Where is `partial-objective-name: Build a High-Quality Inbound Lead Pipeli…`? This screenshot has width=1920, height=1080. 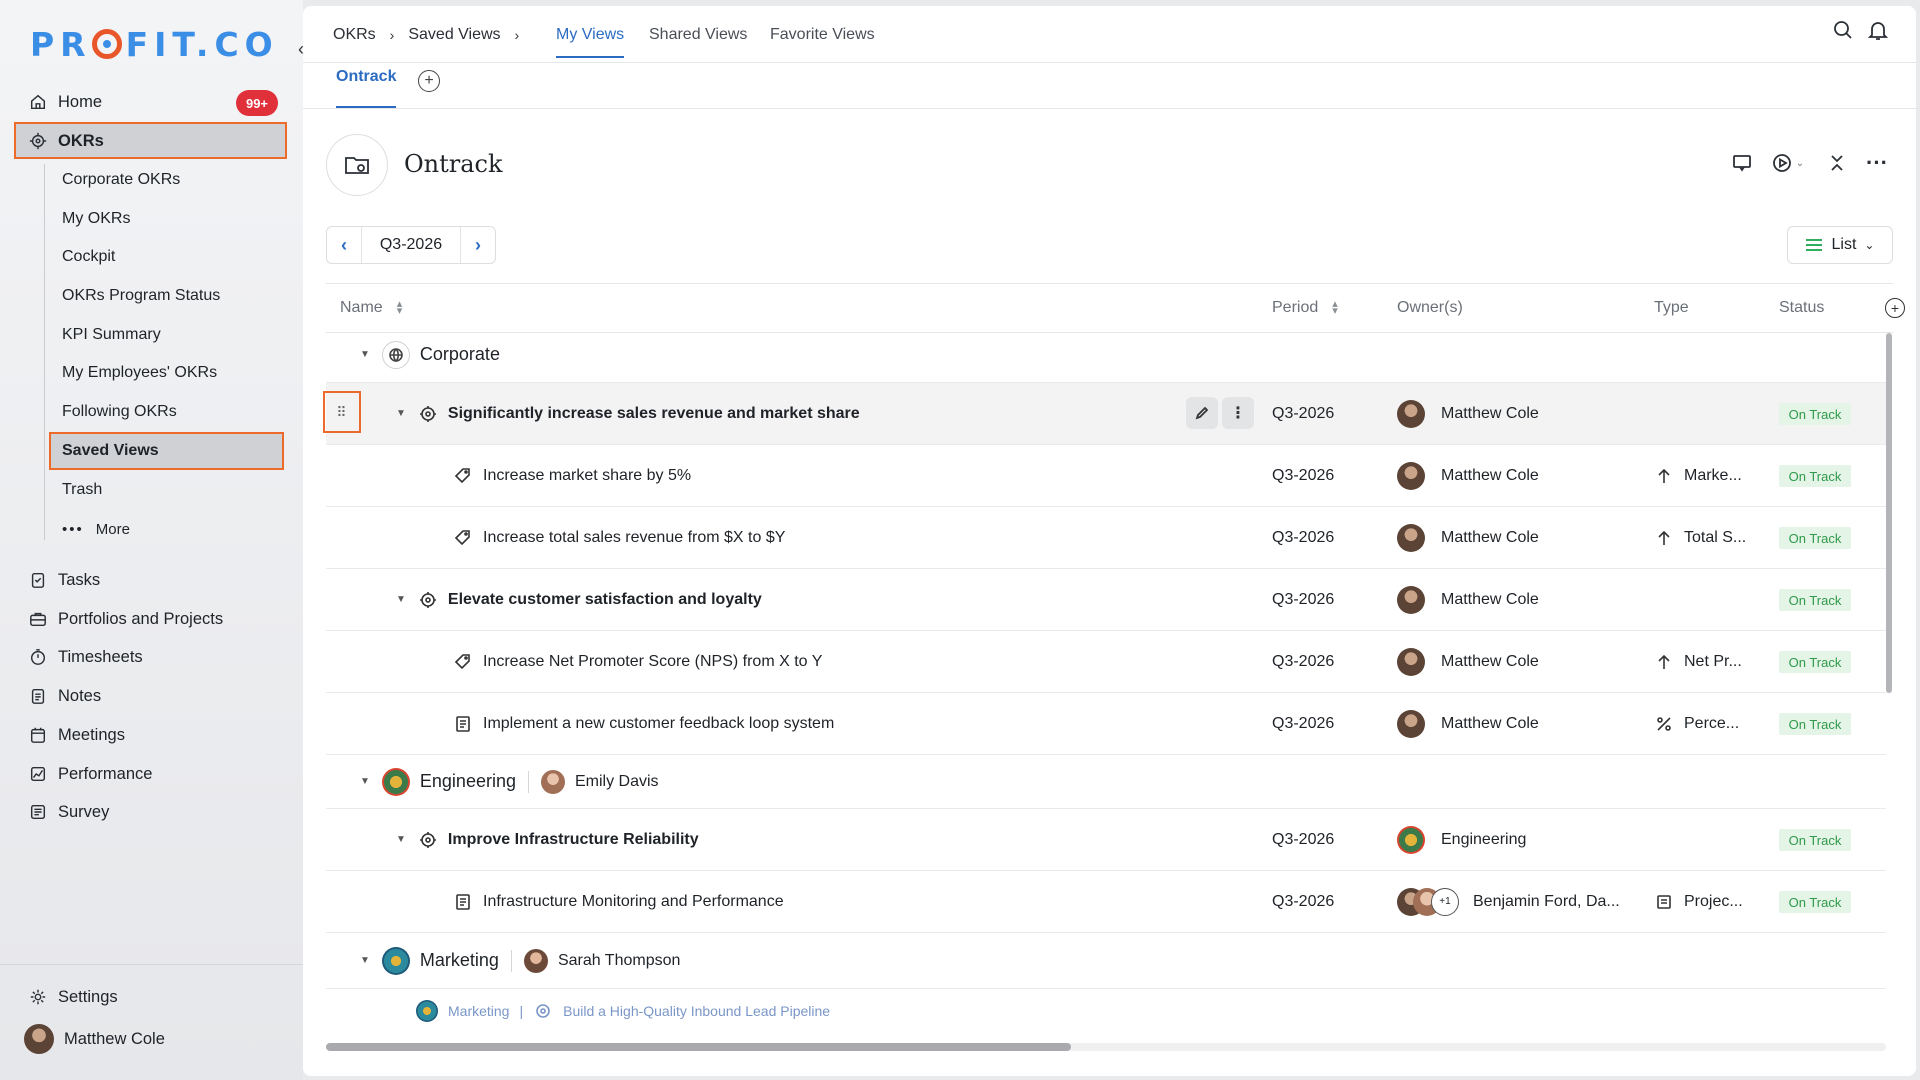
partial-objective-name: Build a High-Quality Inbound Lead Pipeli… is located at coordinates (696, 1011).